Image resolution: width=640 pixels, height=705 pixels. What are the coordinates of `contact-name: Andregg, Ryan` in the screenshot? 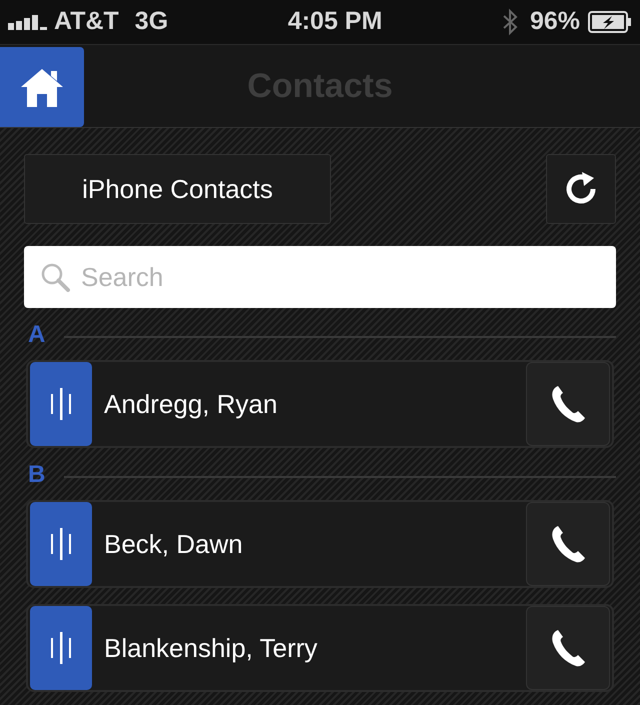 It's located at (191, 404).